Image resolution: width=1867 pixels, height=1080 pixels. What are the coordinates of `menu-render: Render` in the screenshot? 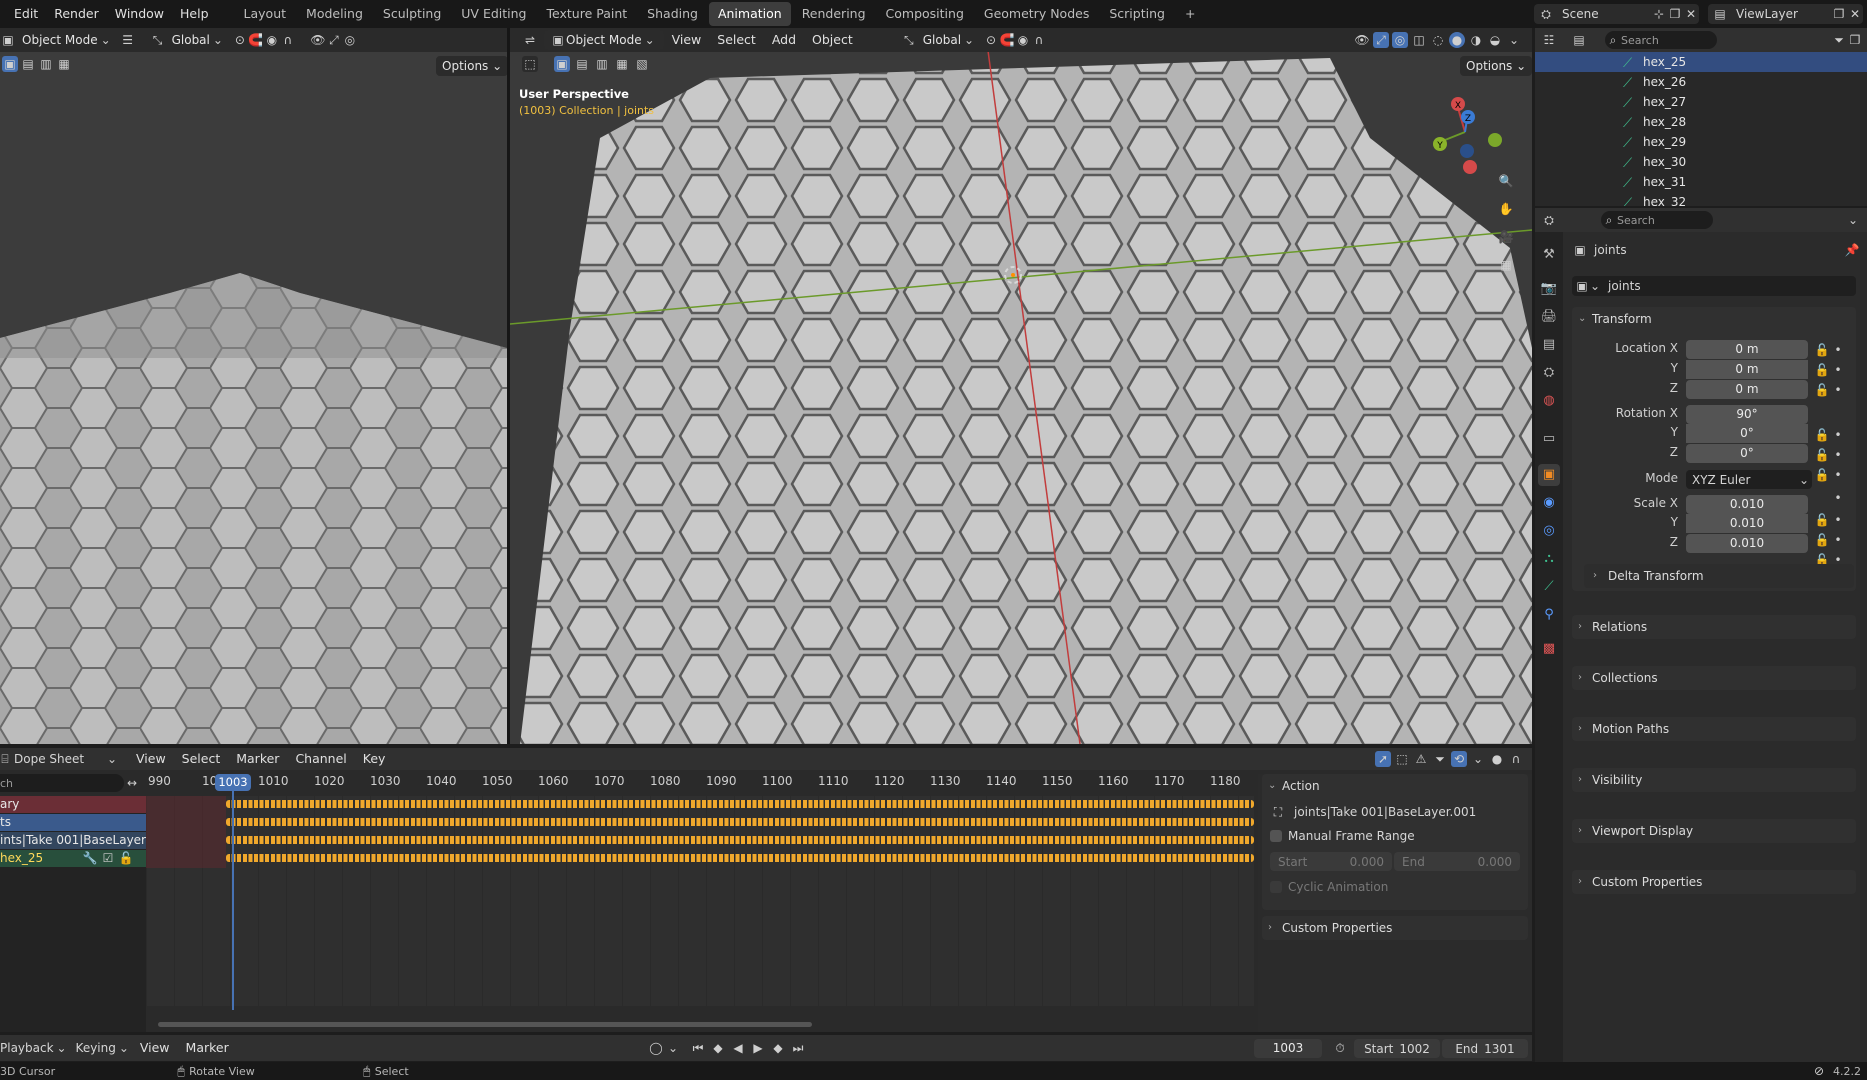 It's located at (76, 14).